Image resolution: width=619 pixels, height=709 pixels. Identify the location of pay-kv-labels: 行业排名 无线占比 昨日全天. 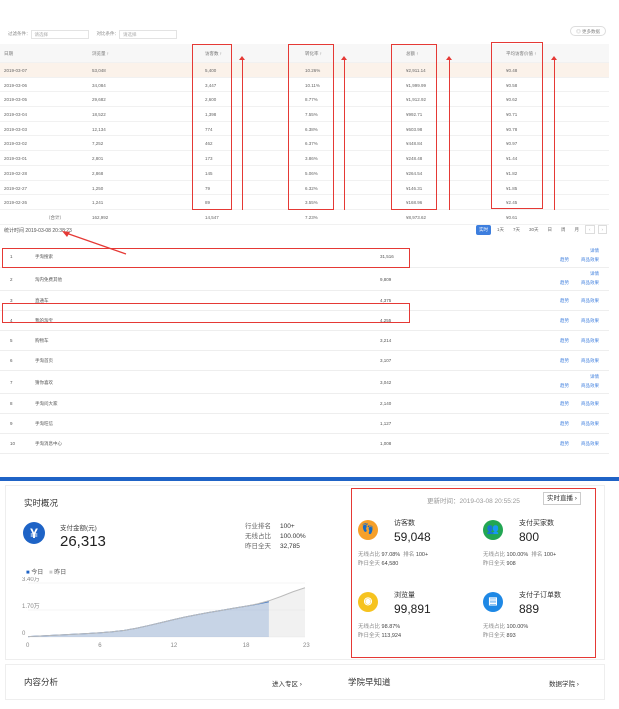
(258, 536).